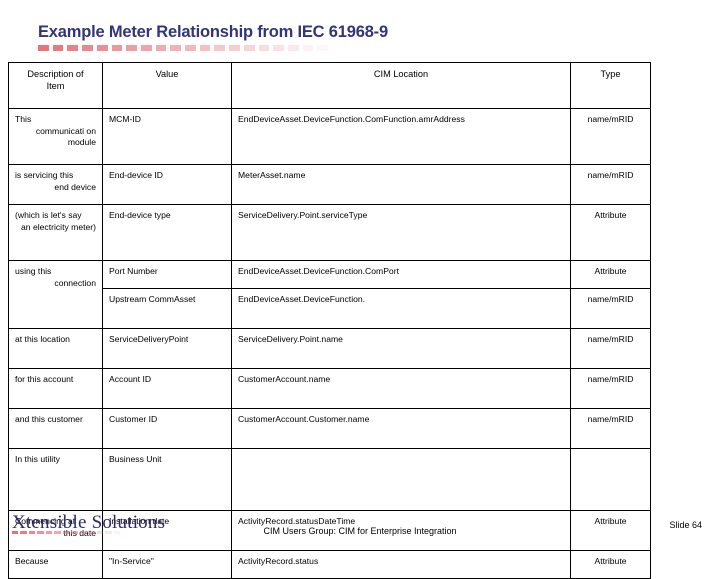  What do you see at coordinates (37, 459) in the screenshot?
I see `description-lead: In this utility` at bounding box center [37, 459].